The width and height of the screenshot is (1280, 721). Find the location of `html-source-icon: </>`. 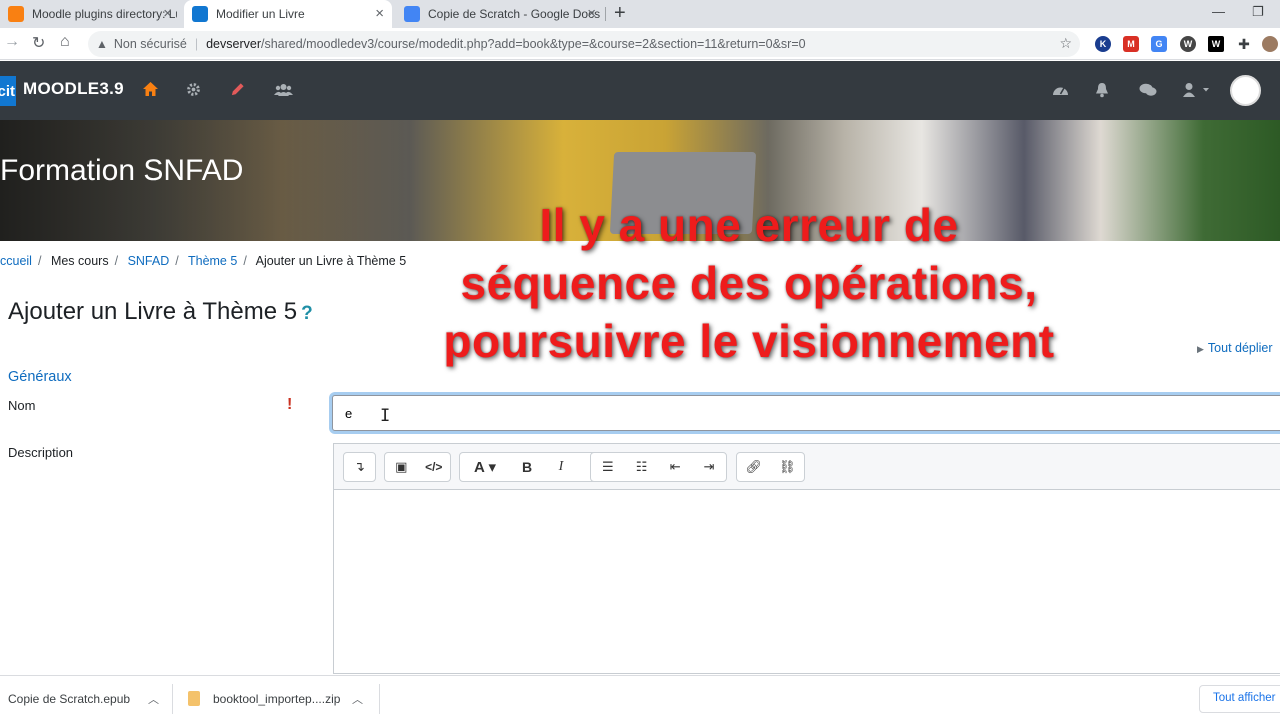

html-source-icon: </> is located at coordinates (434, 467).